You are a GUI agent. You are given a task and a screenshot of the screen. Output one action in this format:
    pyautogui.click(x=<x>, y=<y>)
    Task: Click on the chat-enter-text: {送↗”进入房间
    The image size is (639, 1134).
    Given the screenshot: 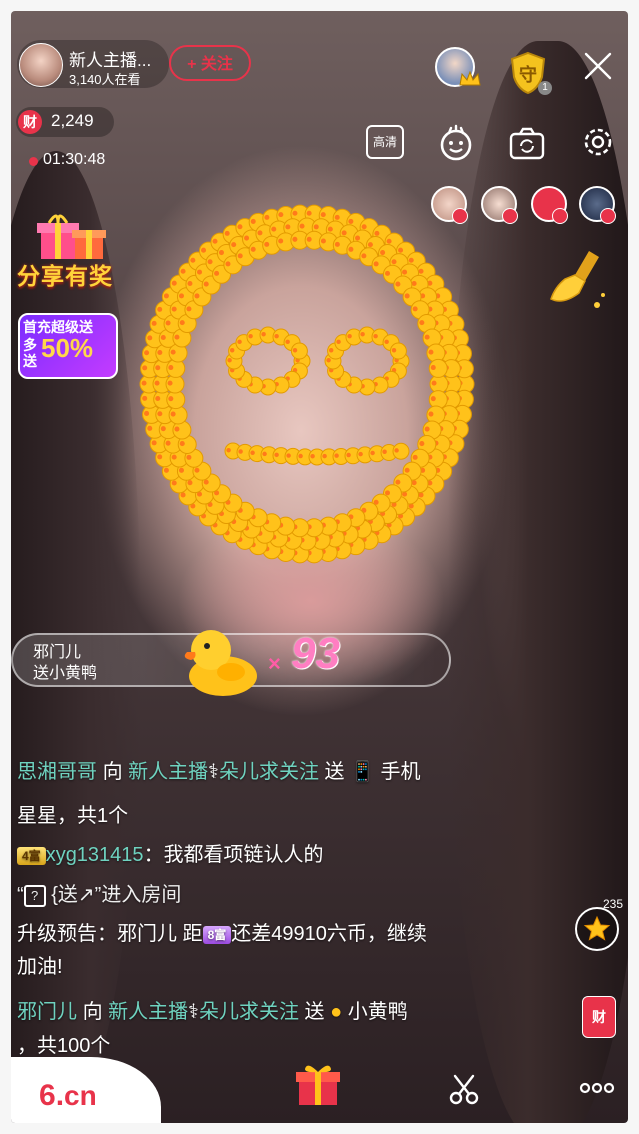 What is the action you would take?
    pyautogui.click(x=116, y=895)
    